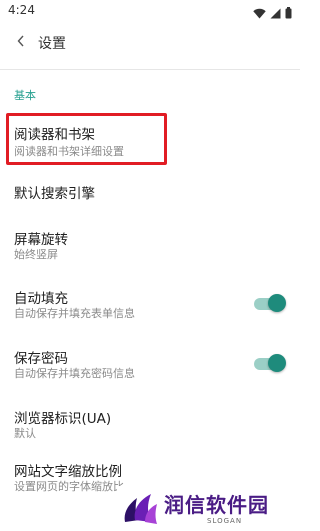  I want to click on watermark-slogan: SLOGAN, so click(225, 521).